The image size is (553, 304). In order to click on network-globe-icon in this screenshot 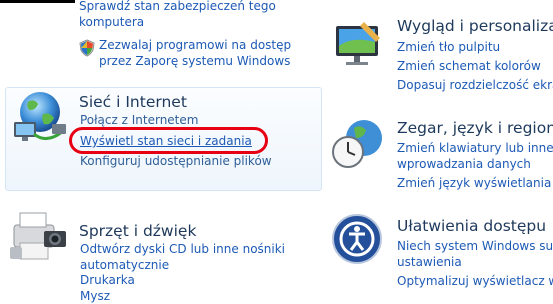, I will do `click(40, 116)`.